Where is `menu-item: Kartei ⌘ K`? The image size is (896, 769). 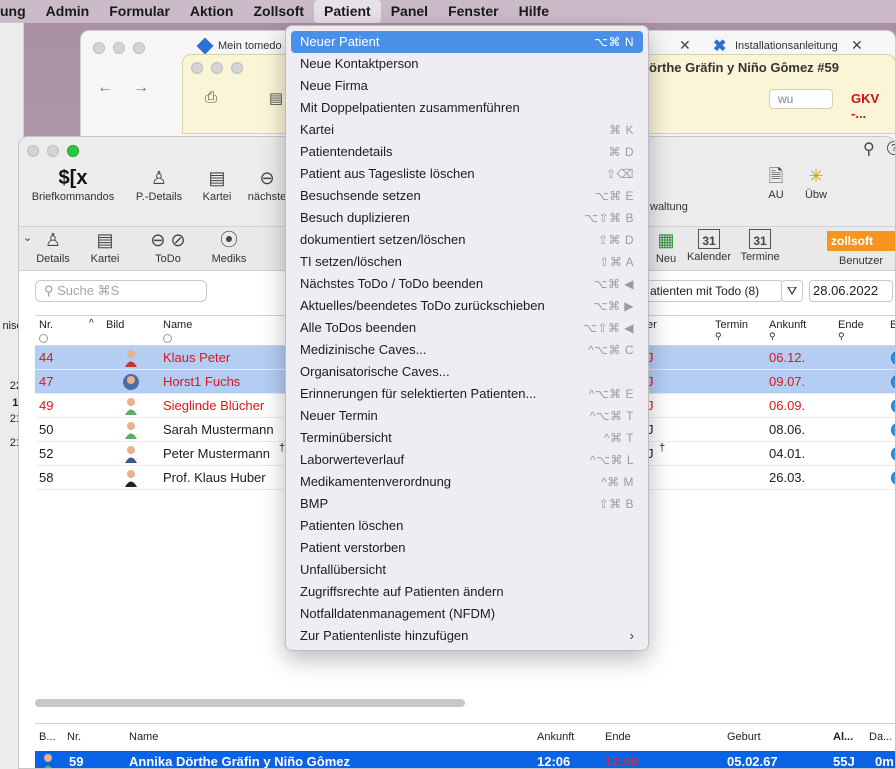
menu-item: Kartei ⌘ K is located at coordinates (467, 130).